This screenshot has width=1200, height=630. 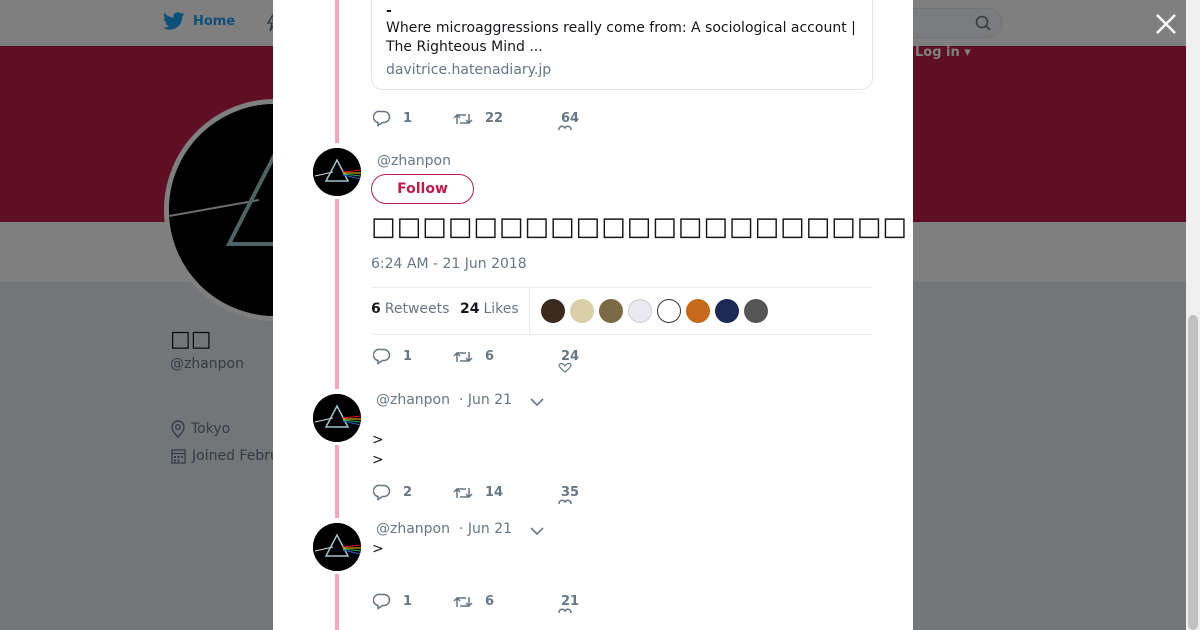 I want to click on tweet-actions: 1 6 24, so click(x=476, y=360).